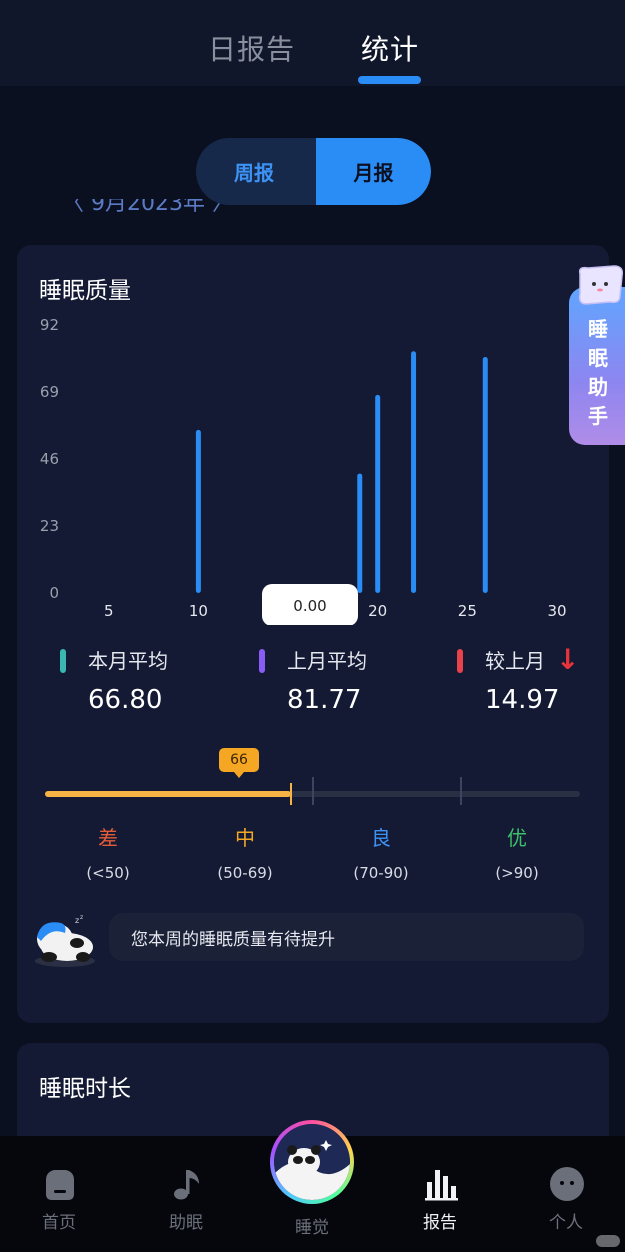  Describe the element at coordinates (186, 1223) in the screenshot. I see `nav-label: 助眠` at that location.